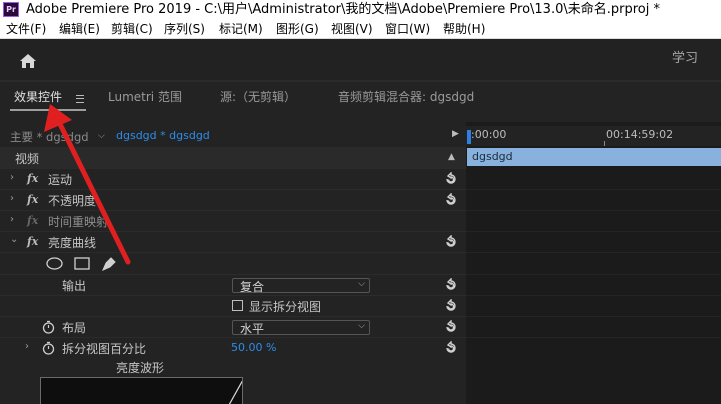  I want to click on curve-line, so click(142, 391).